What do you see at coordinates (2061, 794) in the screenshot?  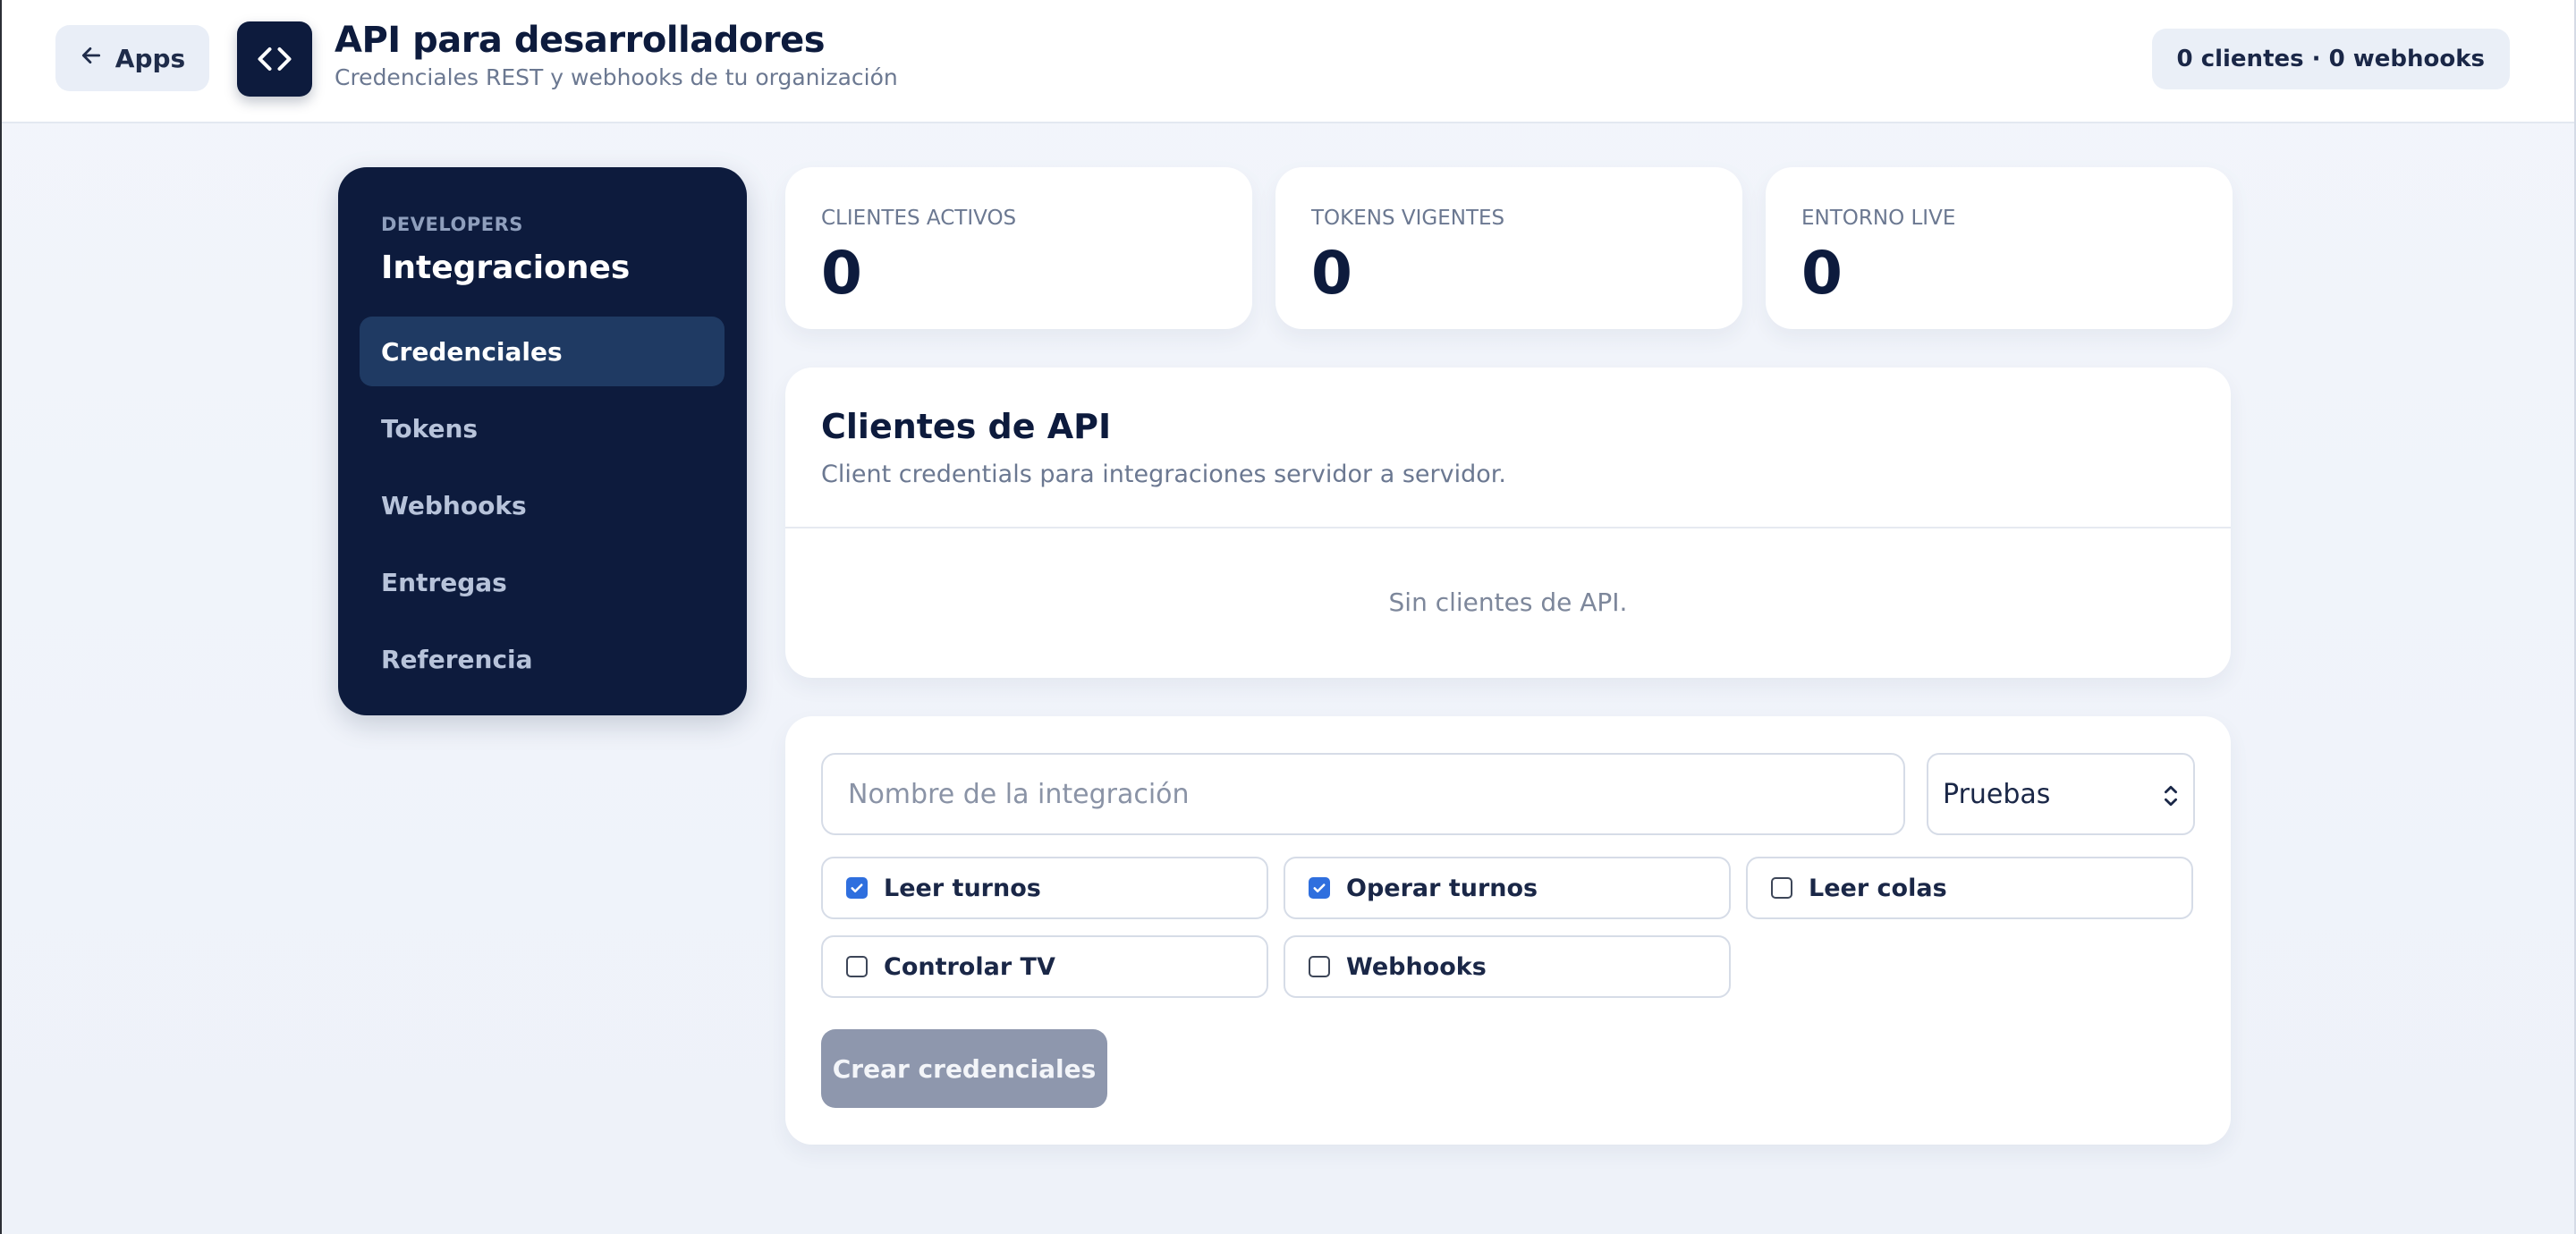 I see `environment-select: Pruebas` at bounding box center [2061, 794].